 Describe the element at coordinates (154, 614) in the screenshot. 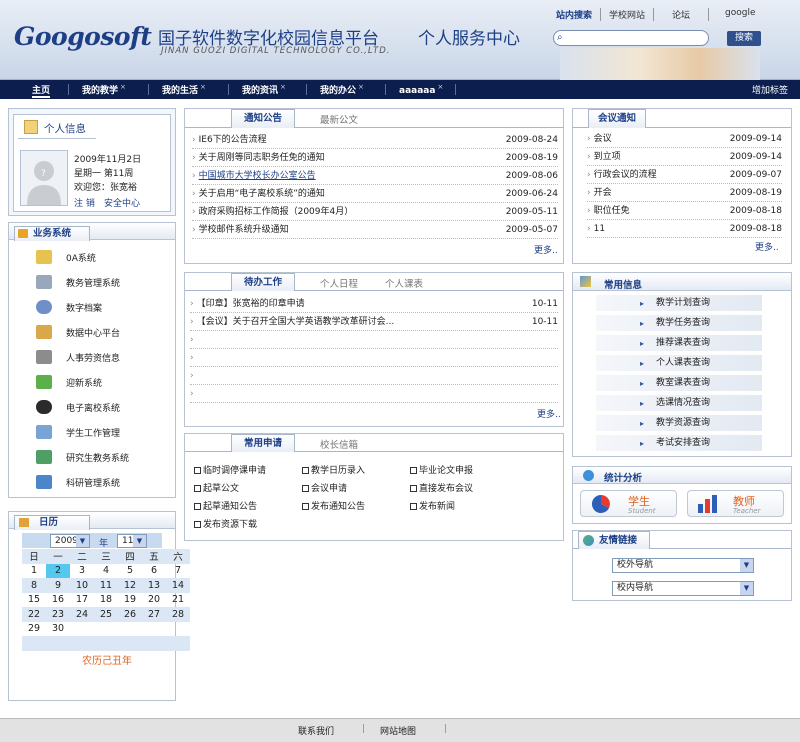

I see `day-cell: 27` at that location.